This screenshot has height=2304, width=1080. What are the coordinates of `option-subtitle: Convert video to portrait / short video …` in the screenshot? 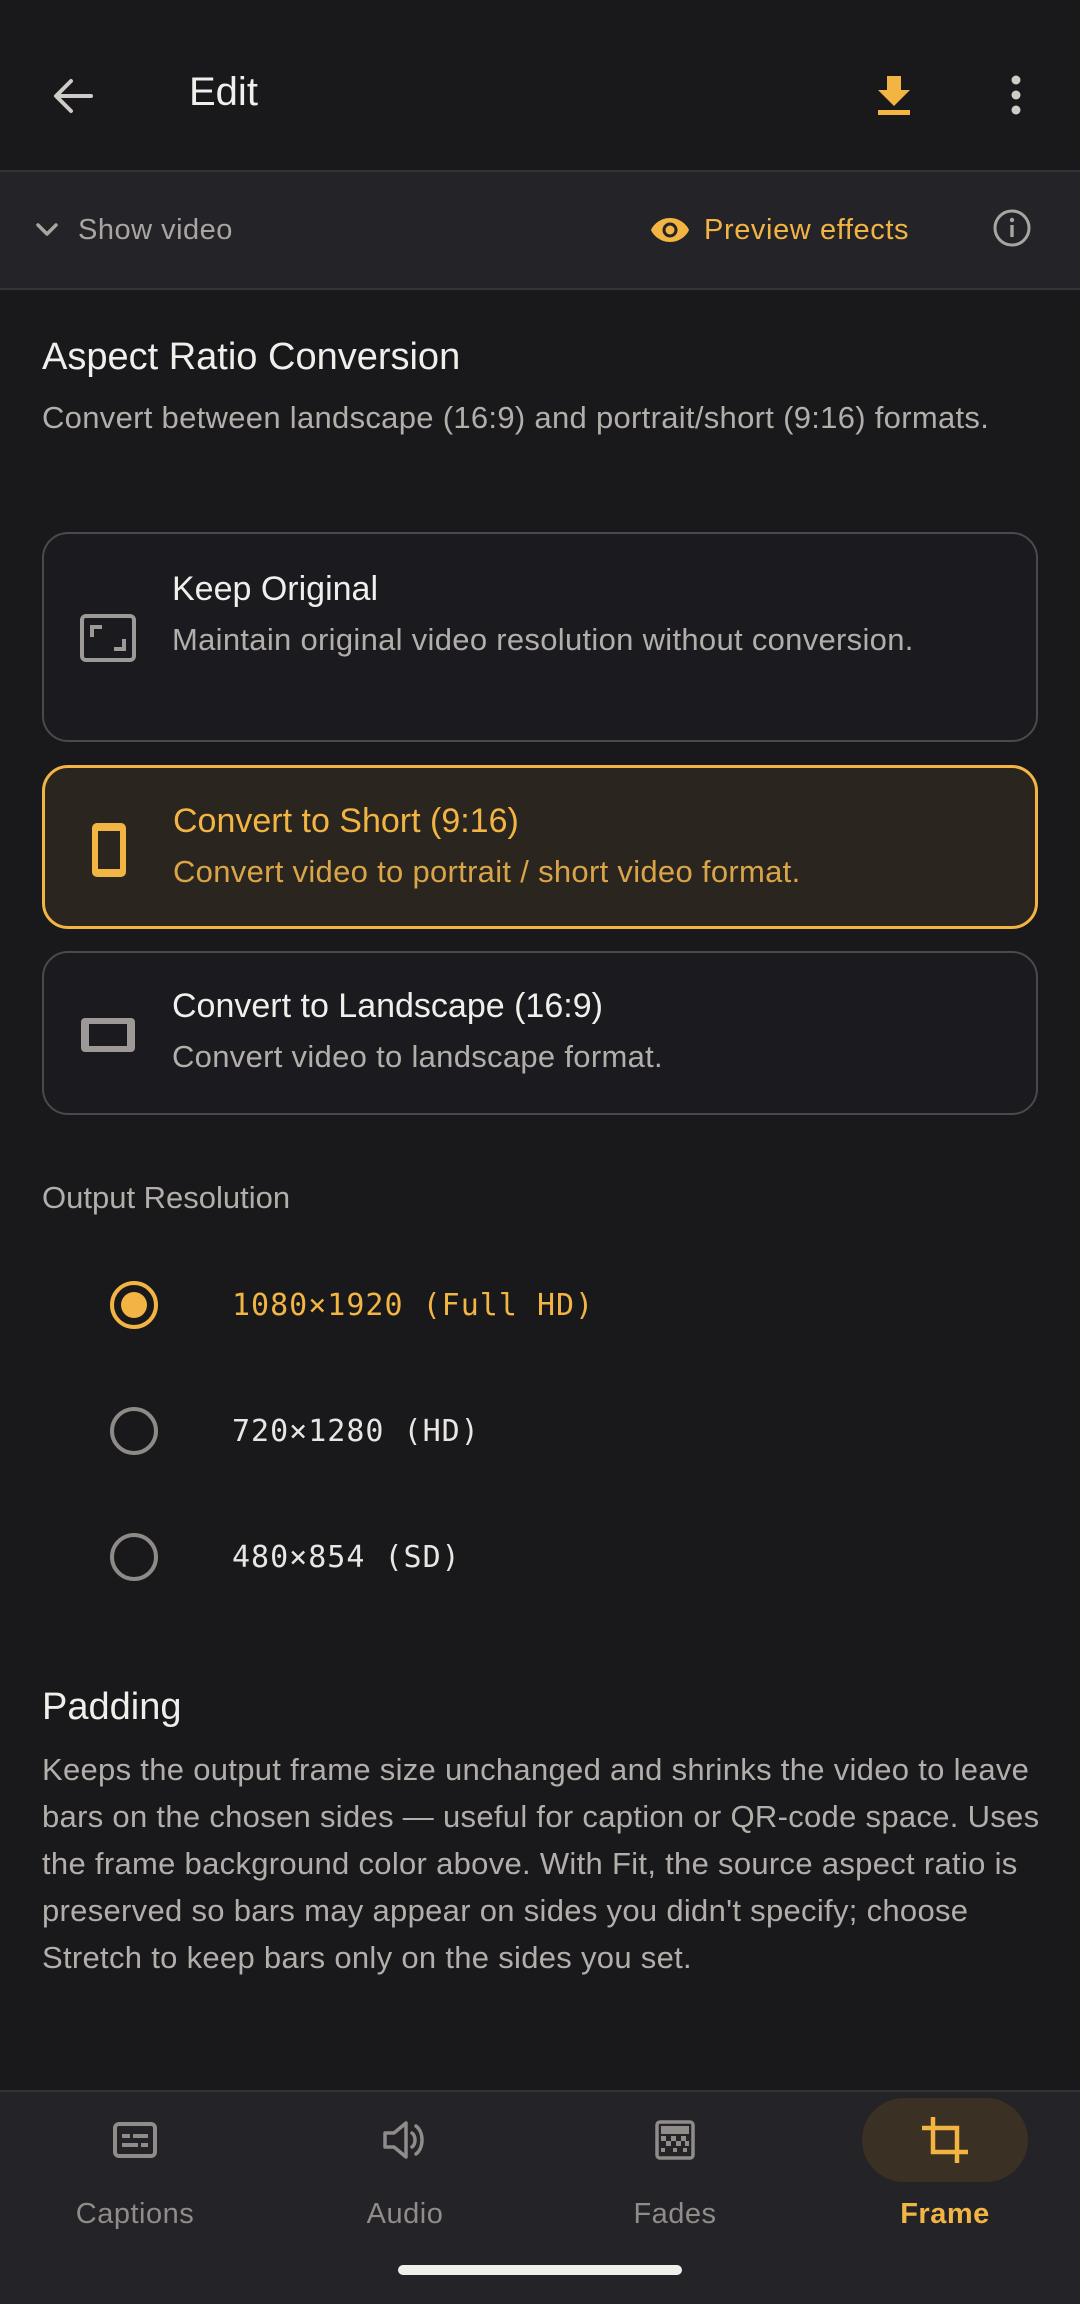 It's located at (487, 871).